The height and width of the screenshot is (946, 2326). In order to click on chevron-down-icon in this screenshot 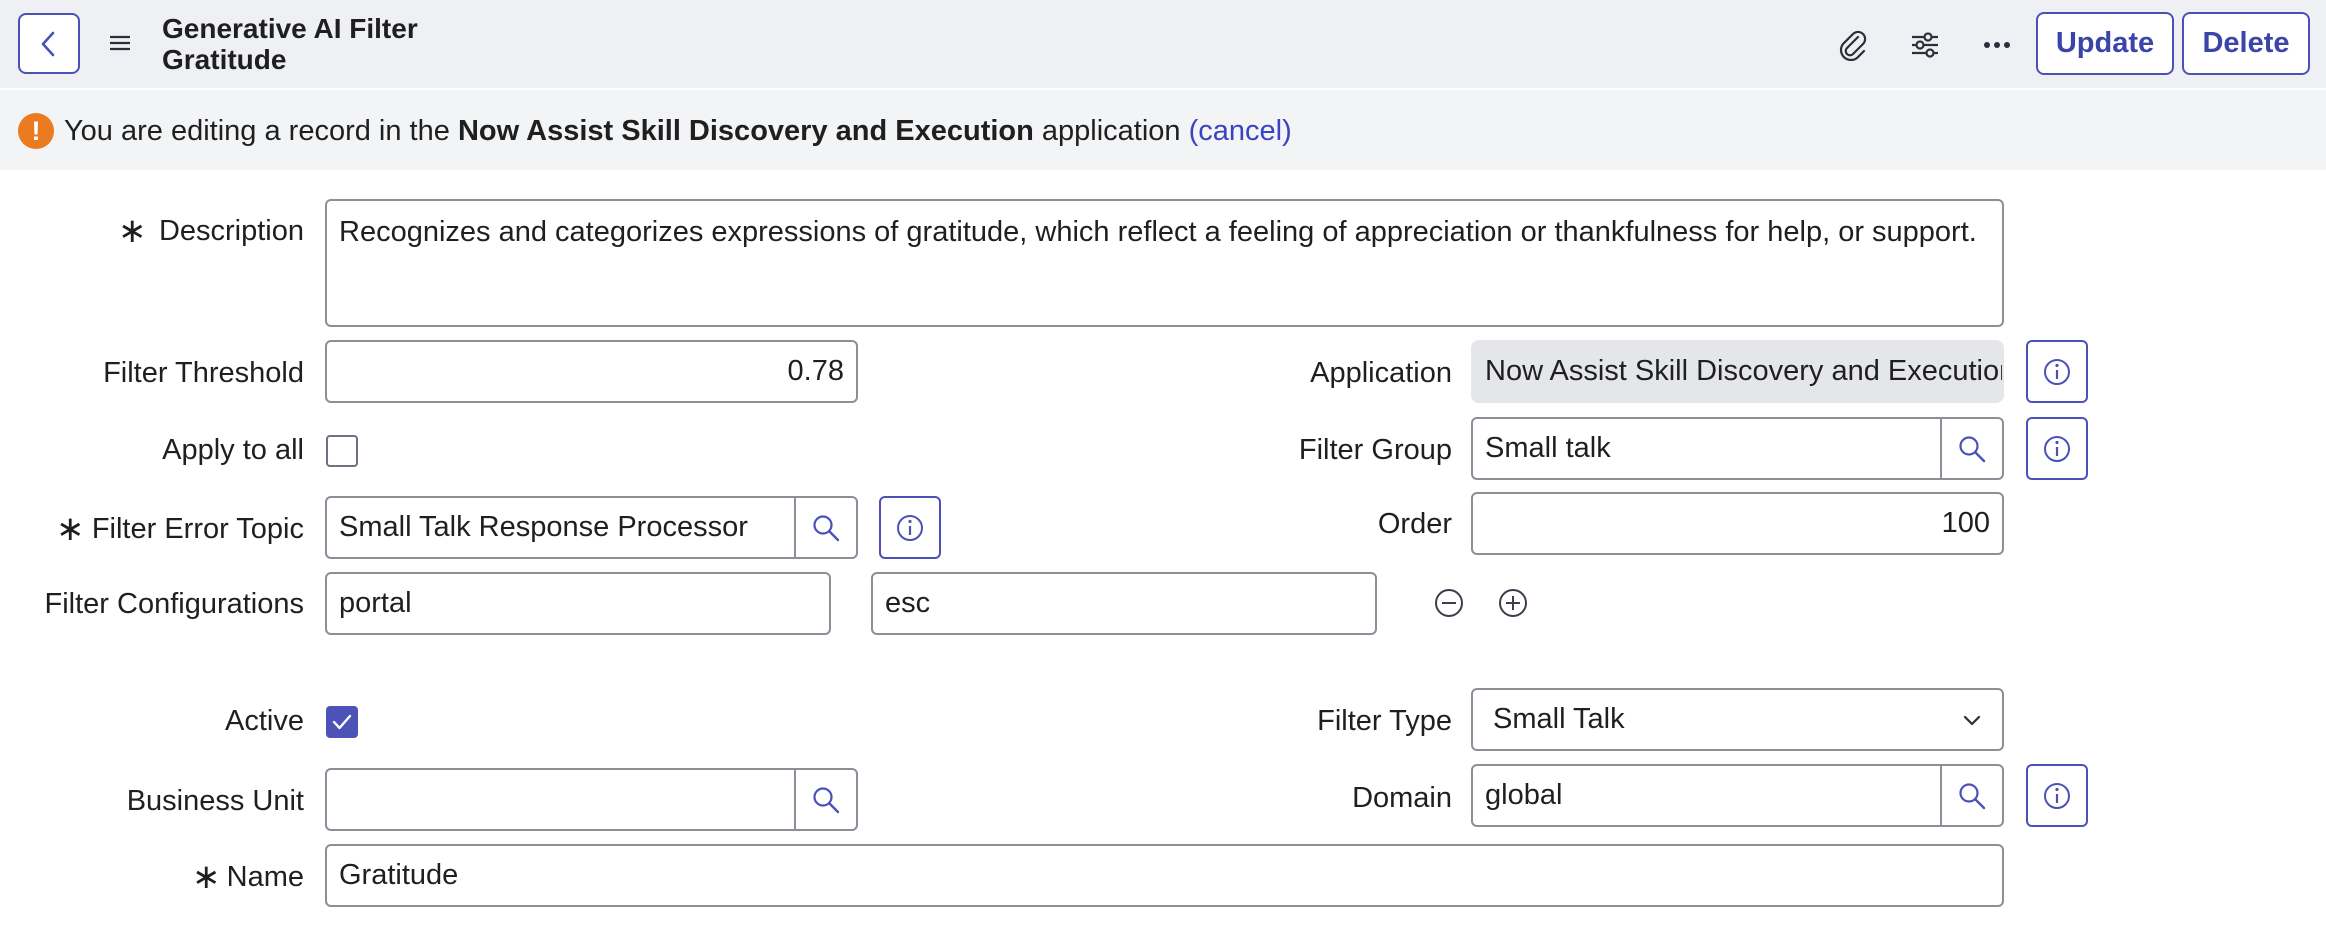, I will do `click(1972, 720)`.